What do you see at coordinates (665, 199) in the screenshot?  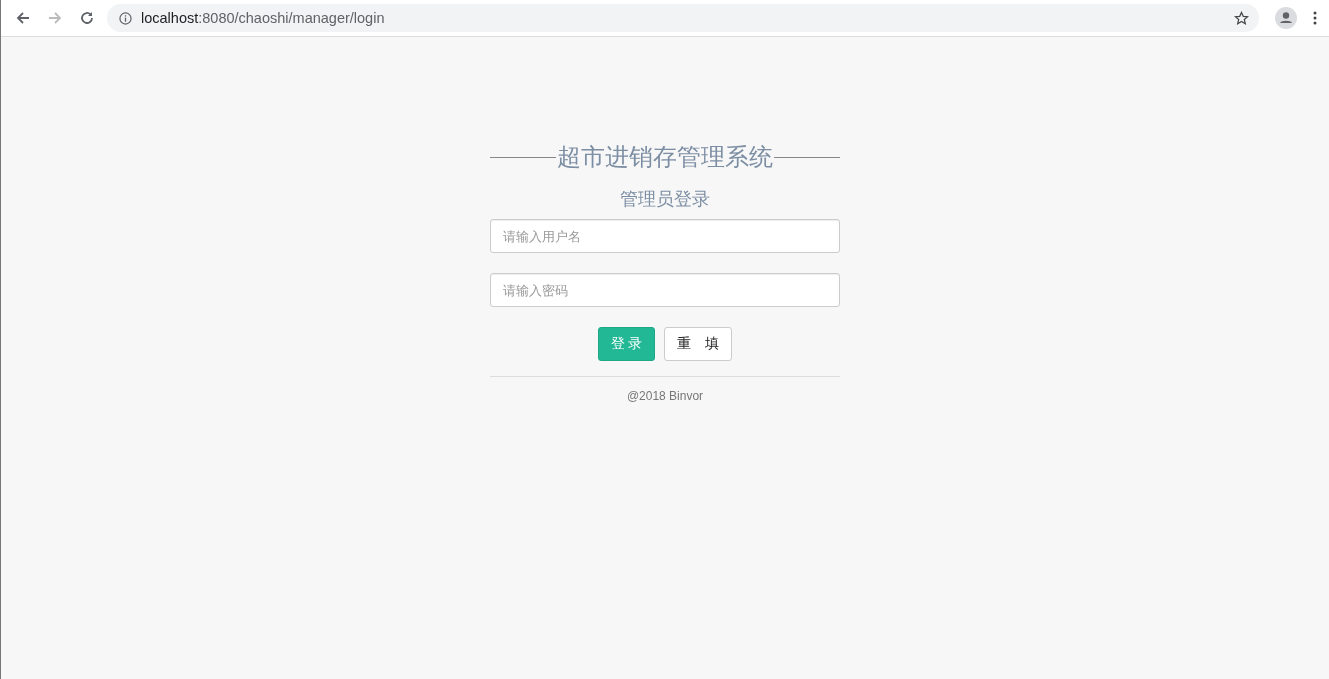 I see `login-heading: 管理员登录` at bounding box center [665, 199].